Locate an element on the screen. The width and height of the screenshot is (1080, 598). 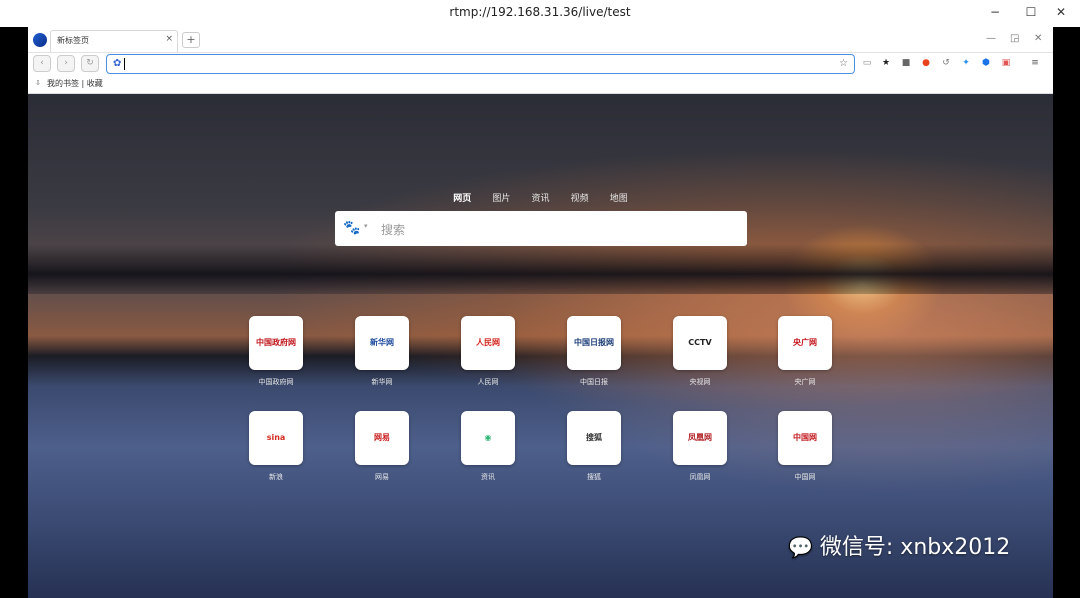
shortcut-tile: 中国政府网 中国政府网 is located at coordinates (276, 356).